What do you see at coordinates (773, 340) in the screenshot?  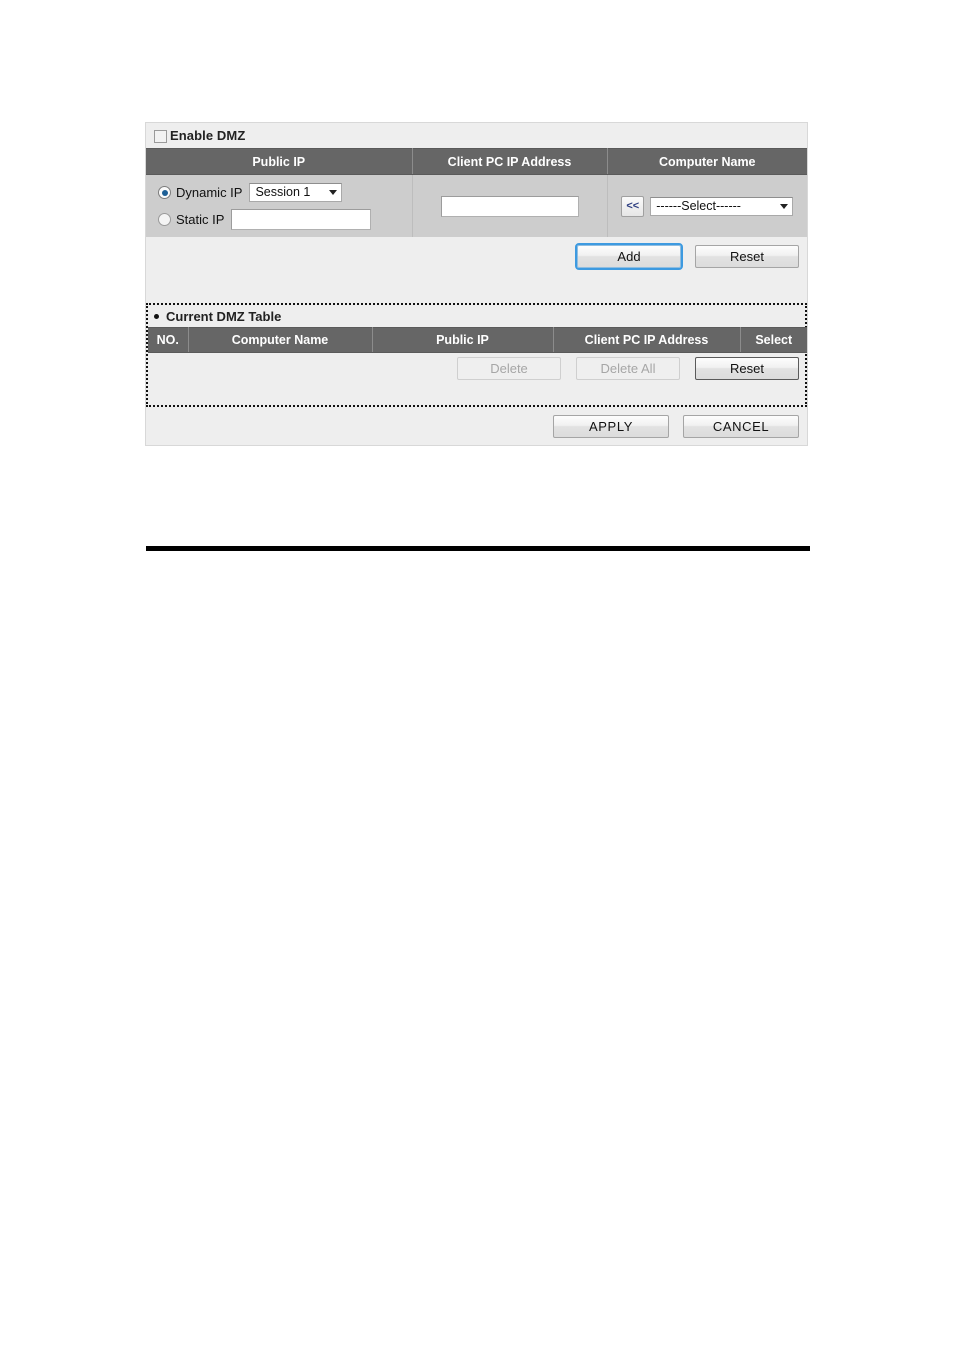 I see `dmz-header-select: Select` at bounding box center [773, 340].